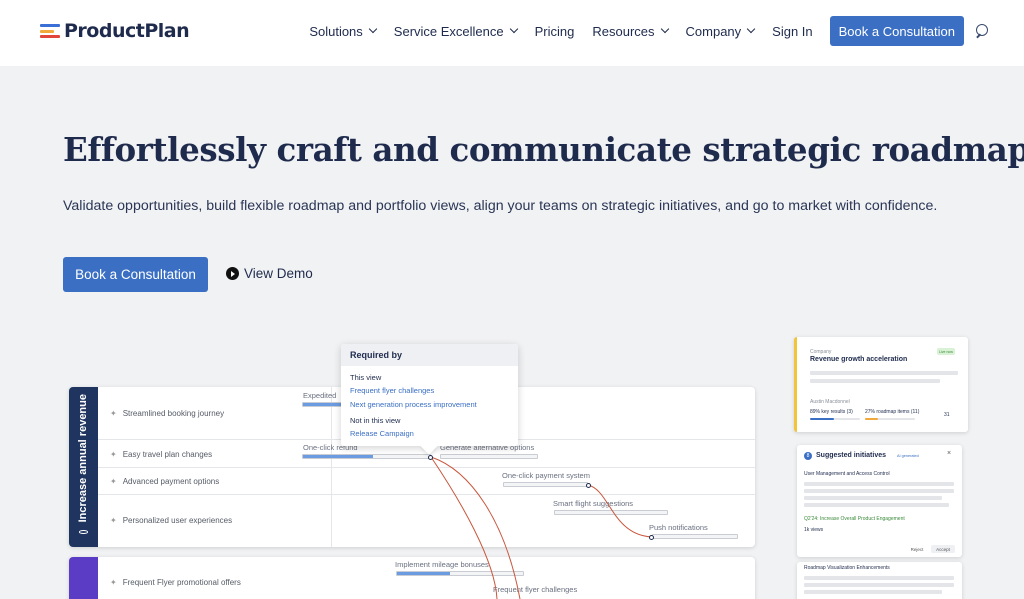 This screenshot has width=1024, height=599. Describe the element at coordinates (392, 390) in the screenshot. I see `popover-link: Frequent flyer challenges` at that location.